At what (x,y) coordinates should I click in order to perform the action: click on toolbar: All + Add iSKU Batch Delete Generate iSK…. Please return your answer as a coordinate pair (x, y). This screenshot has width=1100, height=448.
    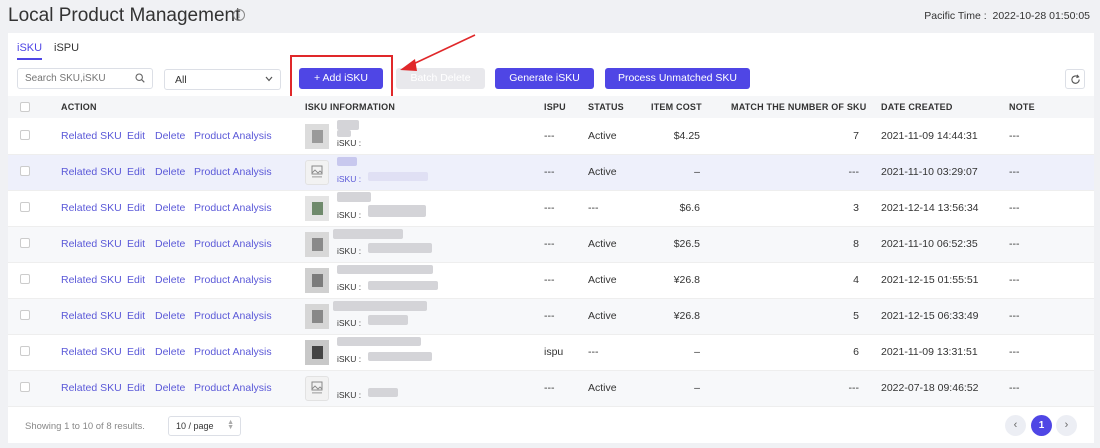
    Looking at the image, I should click on (551, 79).